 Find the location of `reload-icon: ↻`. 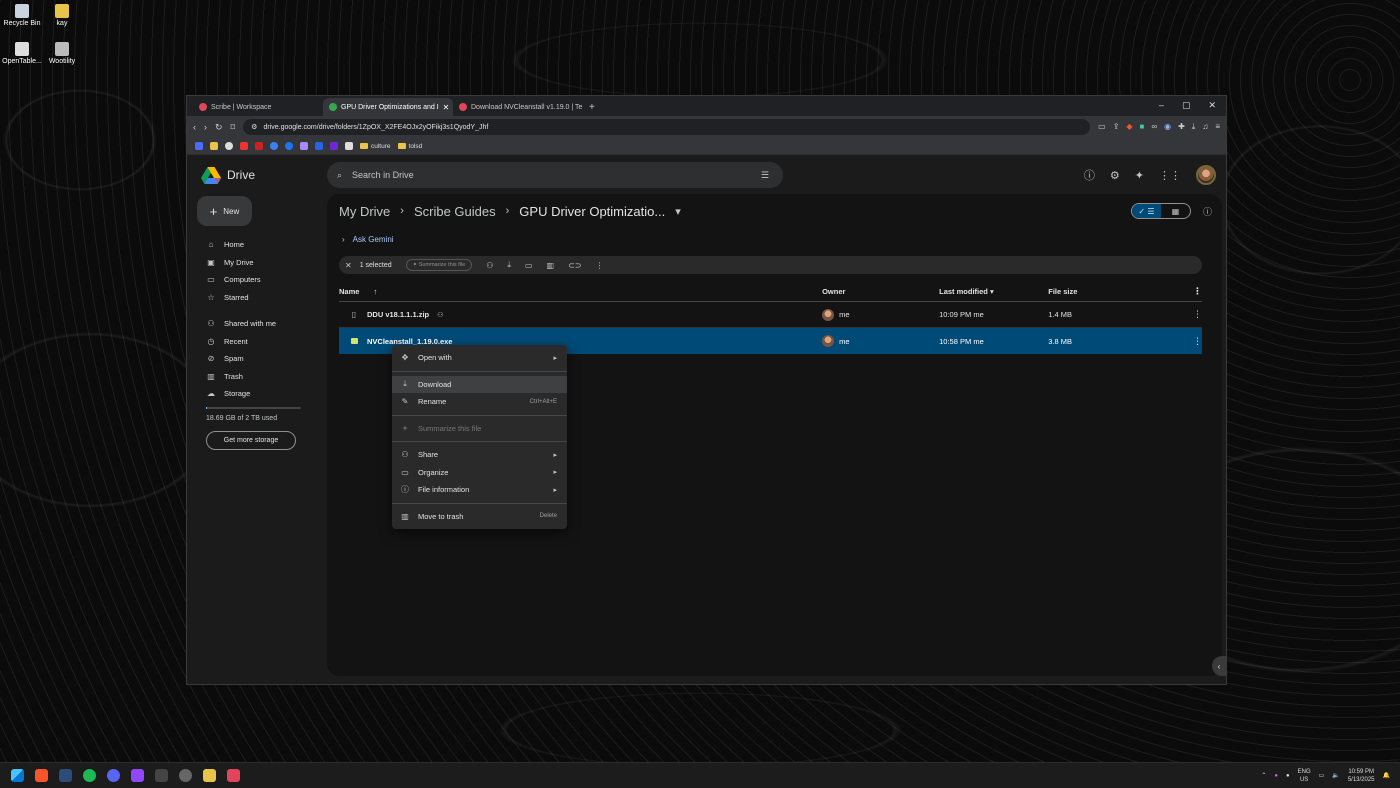

reload-icon: ↻ is located at coordinates (219, 127).